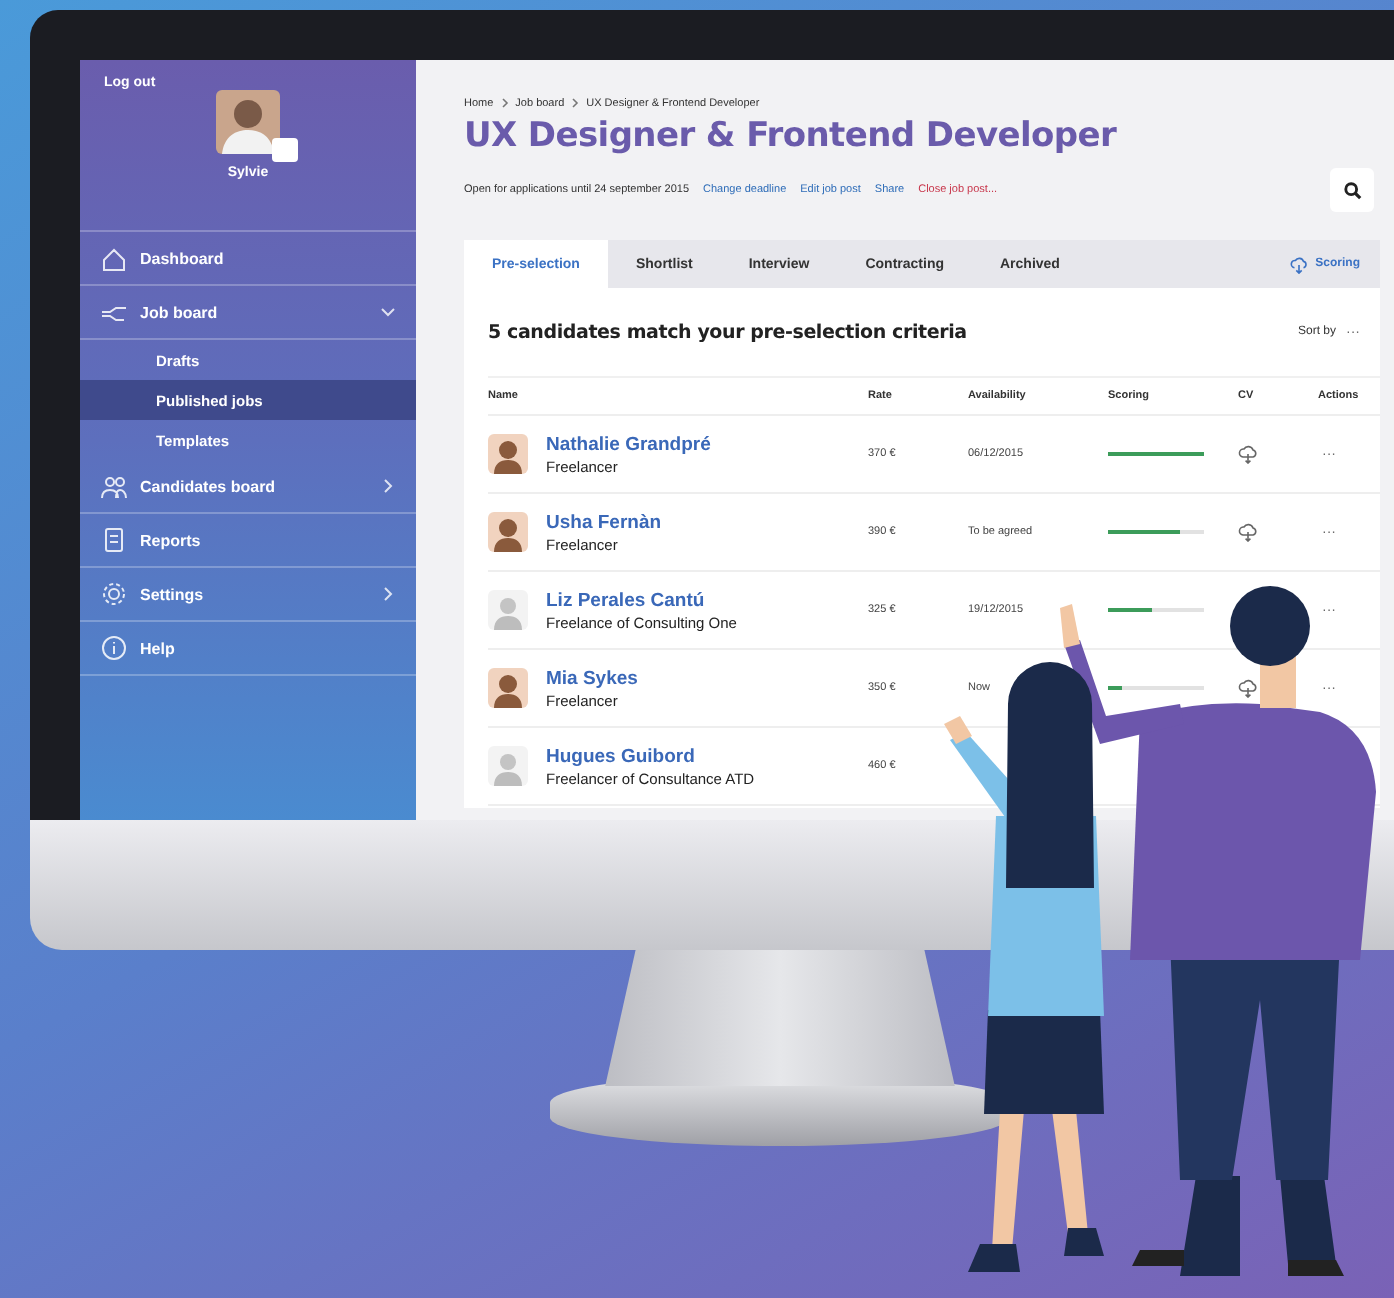  What do you see at coordinates (114, 540) in the screenshot?
I see `document-icon` at bounding box center [114, 540].